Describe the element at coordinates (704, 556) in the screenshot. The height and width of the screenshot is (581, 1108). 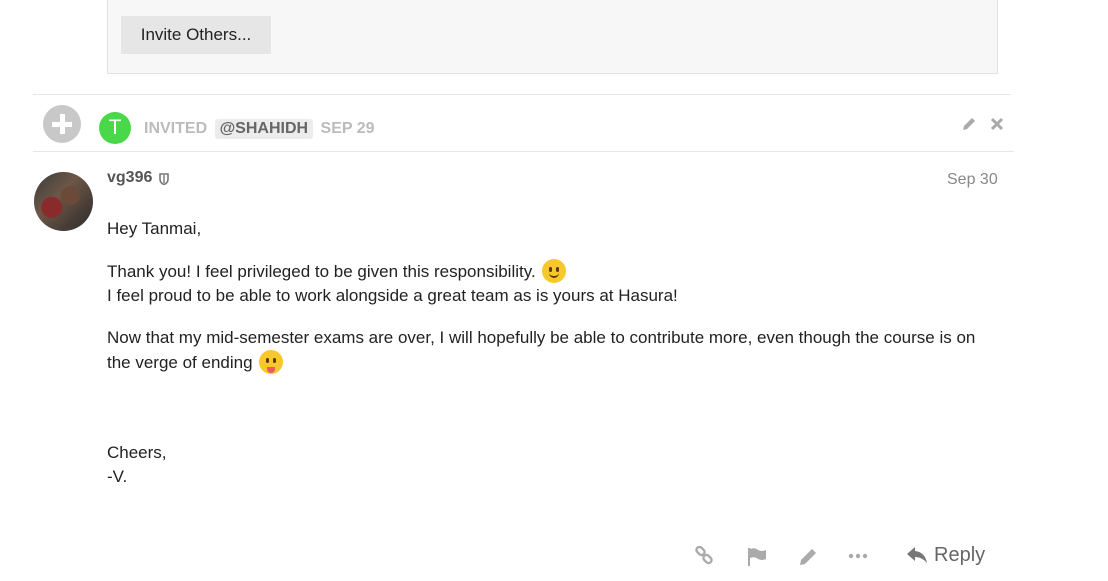
I see `link-icon` at that location.